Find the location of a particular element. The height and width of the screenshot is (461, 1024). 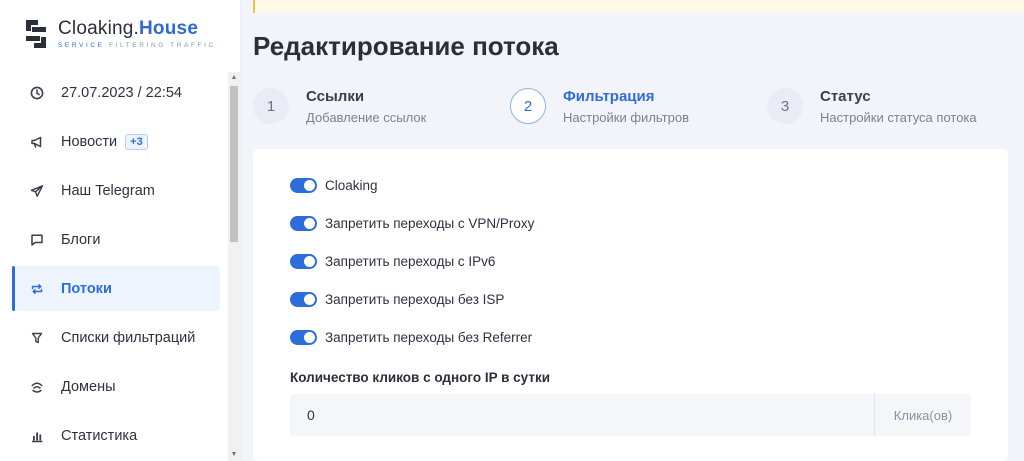

sidebar-item-label: 27.07.2023 / 22:54 is located at coordinates (121, 92).